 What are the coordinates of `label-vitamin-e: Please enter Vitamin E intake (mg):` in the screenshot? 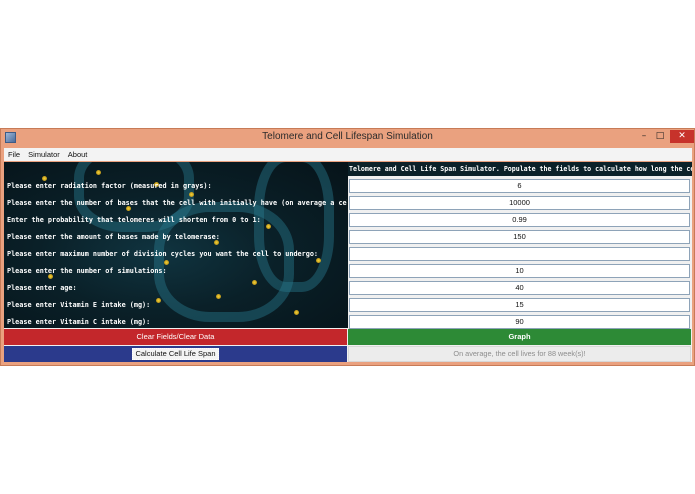 It's located at (79, 305).